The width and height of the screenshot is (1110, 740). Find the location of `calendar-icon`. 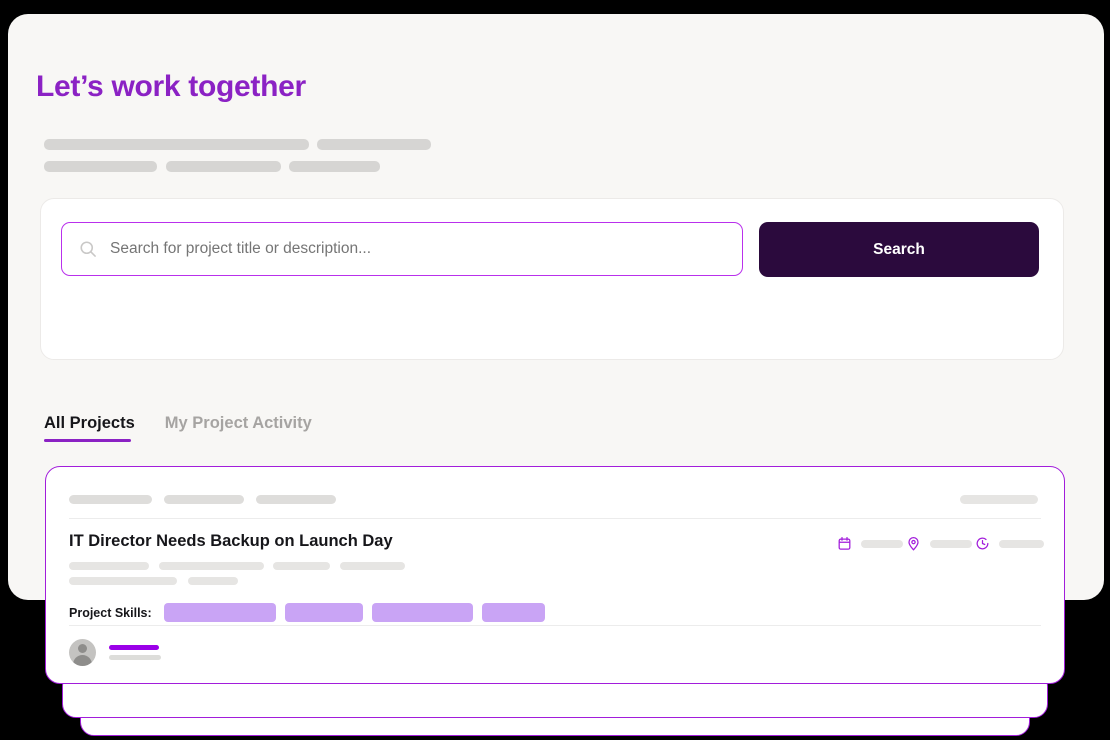

calendar-icon is located at coordinates (844, 543).